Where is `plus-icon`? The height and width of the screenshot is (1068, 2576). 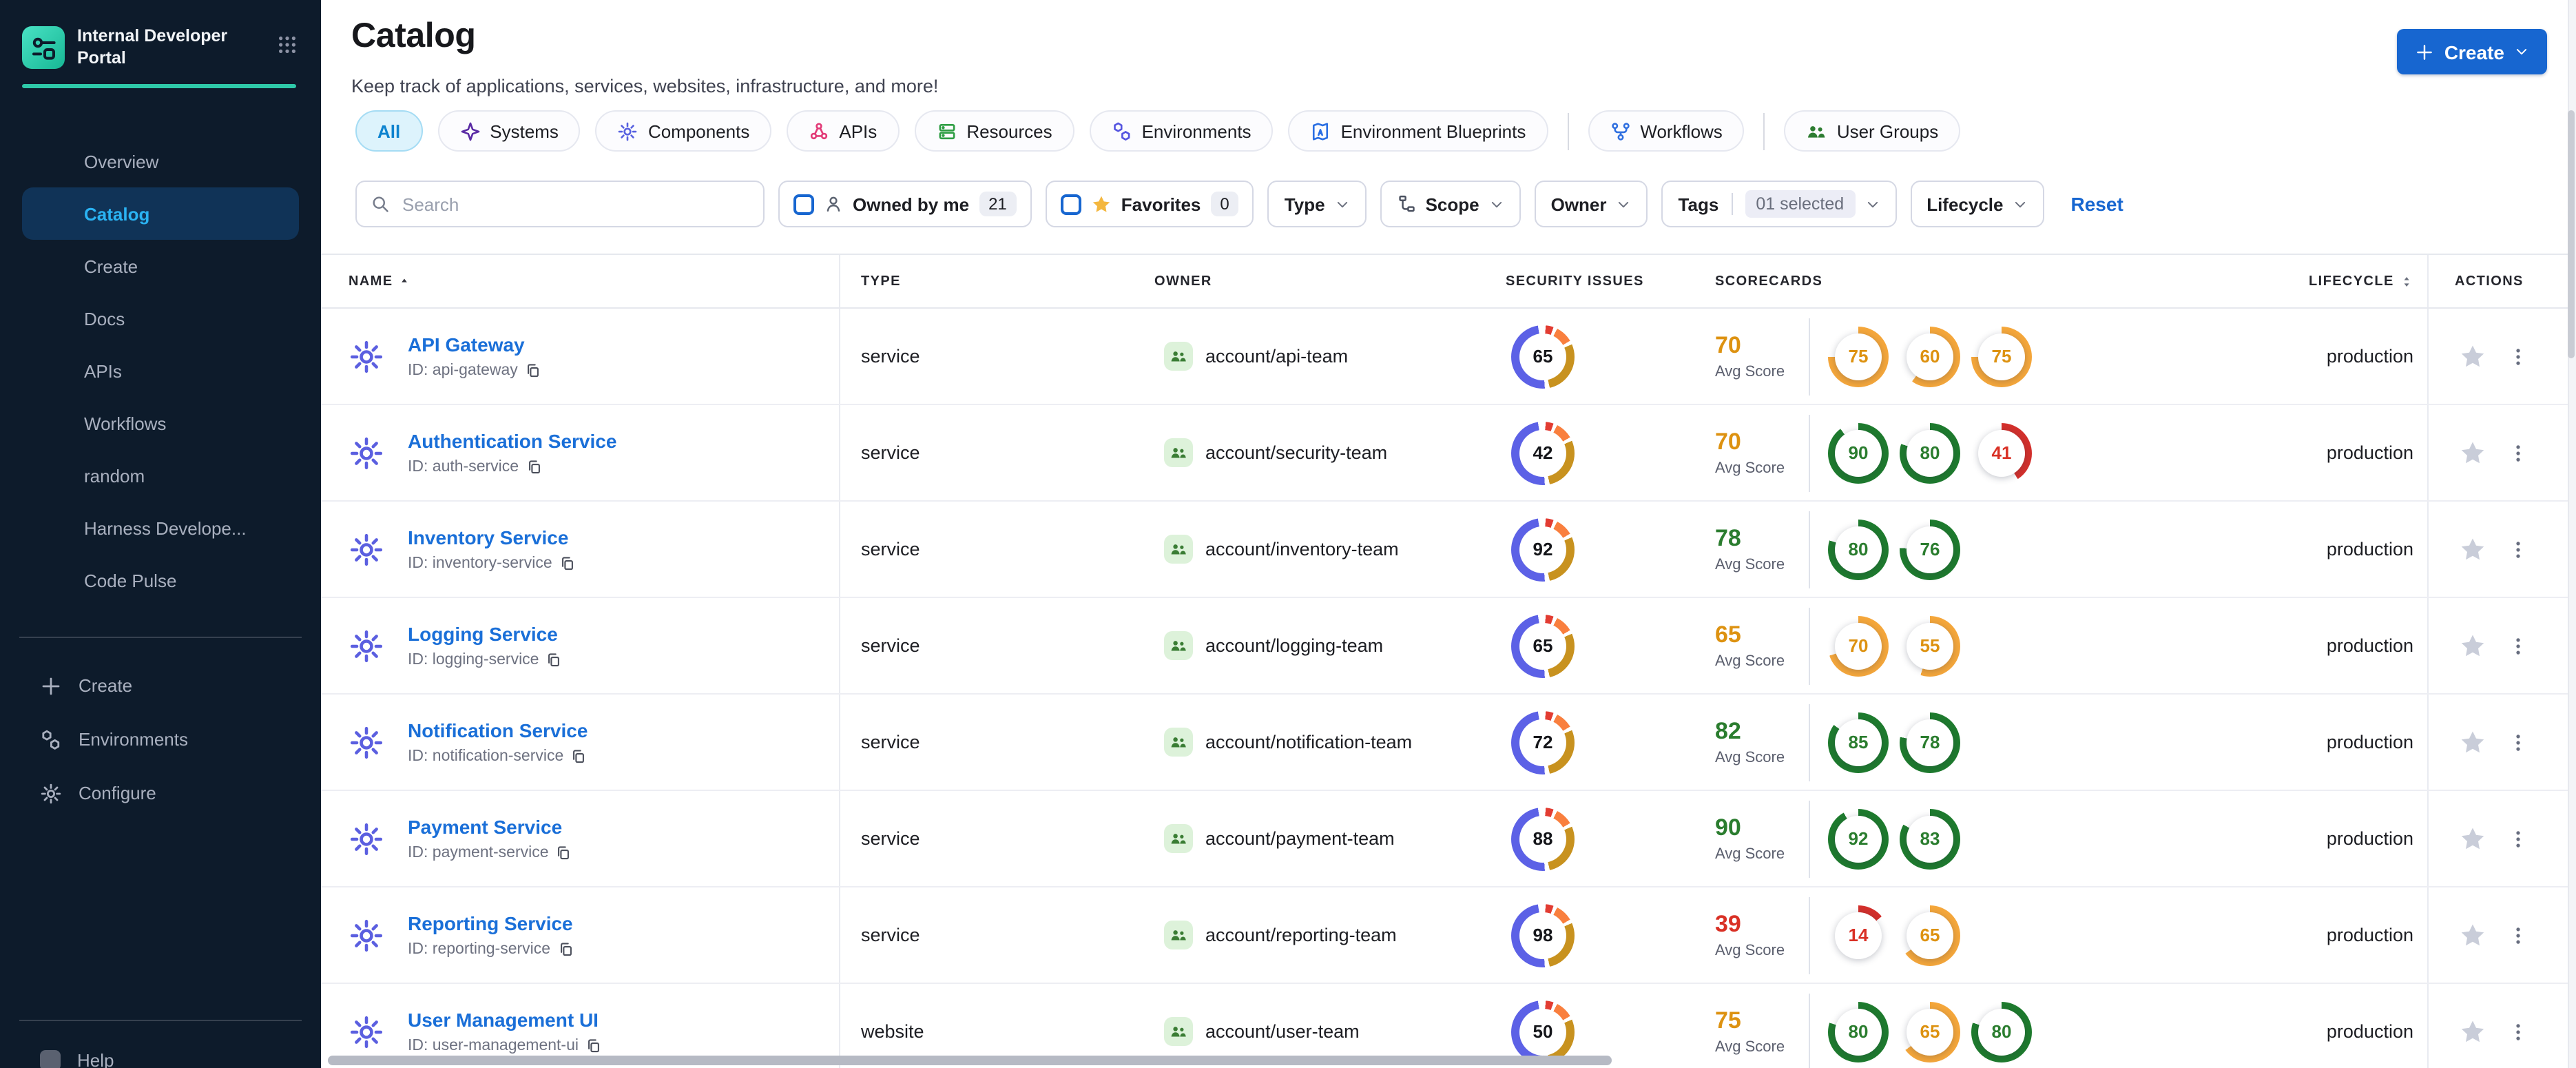
plus-icon is located at coordinates (2425, 52).